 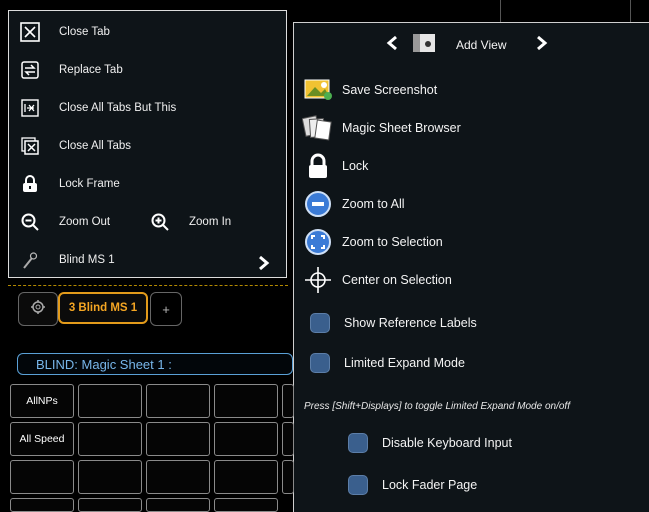 What do you see at coordinates (481, 45) in the screenshot?
I see `add-view-label: Add View` at bounding box center [481, 45].